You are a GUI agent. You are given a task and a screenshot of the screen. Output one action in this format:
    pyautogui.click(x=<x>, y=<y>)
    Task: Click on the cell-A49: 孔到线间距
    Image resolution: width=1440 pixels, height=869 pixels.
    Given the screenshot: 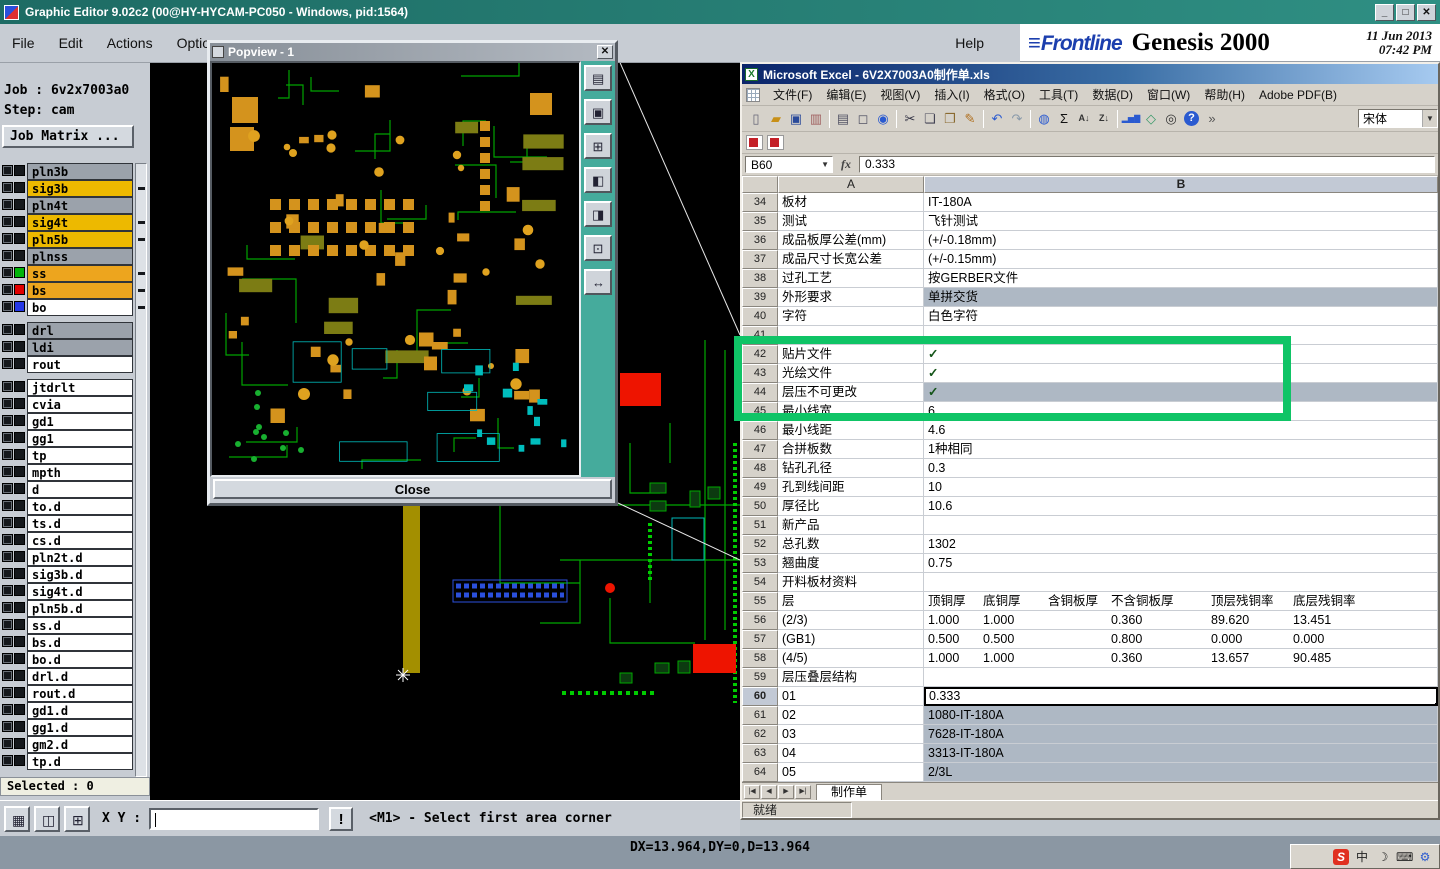 What is the action you would take?
    pyautogui.click(x=851, y=487)
    